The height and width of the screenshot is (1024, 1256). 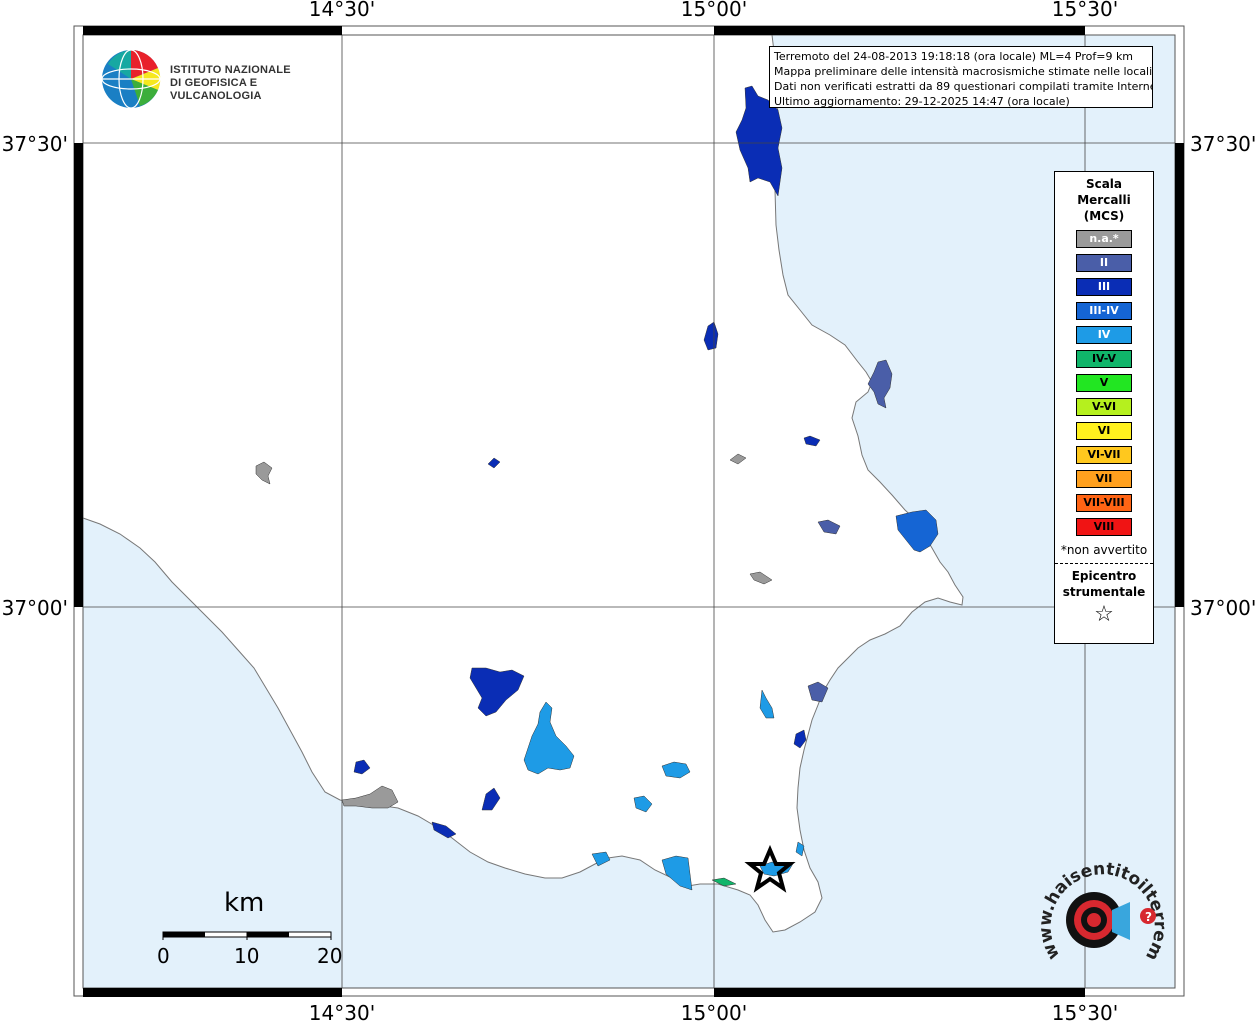 What do you see at coordinates (250, 933) in the screenshot?
I see `scale-bar: km 0 10 20` at bounding box center [250, 933].